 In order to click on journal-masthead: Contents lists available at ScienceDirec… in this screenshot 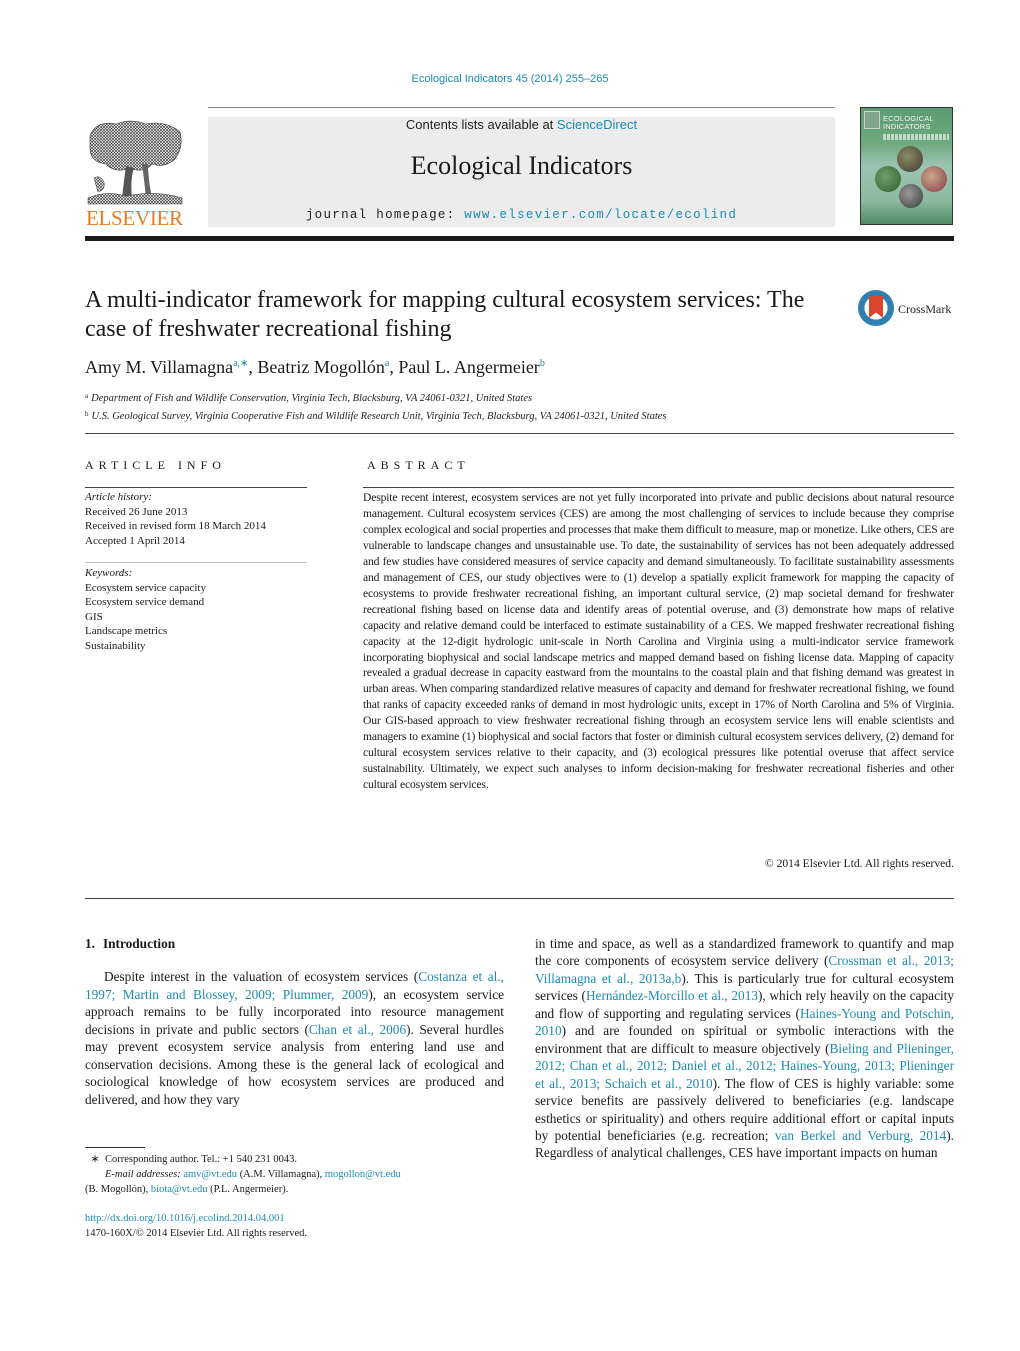, I will do `click(521, 172)`.